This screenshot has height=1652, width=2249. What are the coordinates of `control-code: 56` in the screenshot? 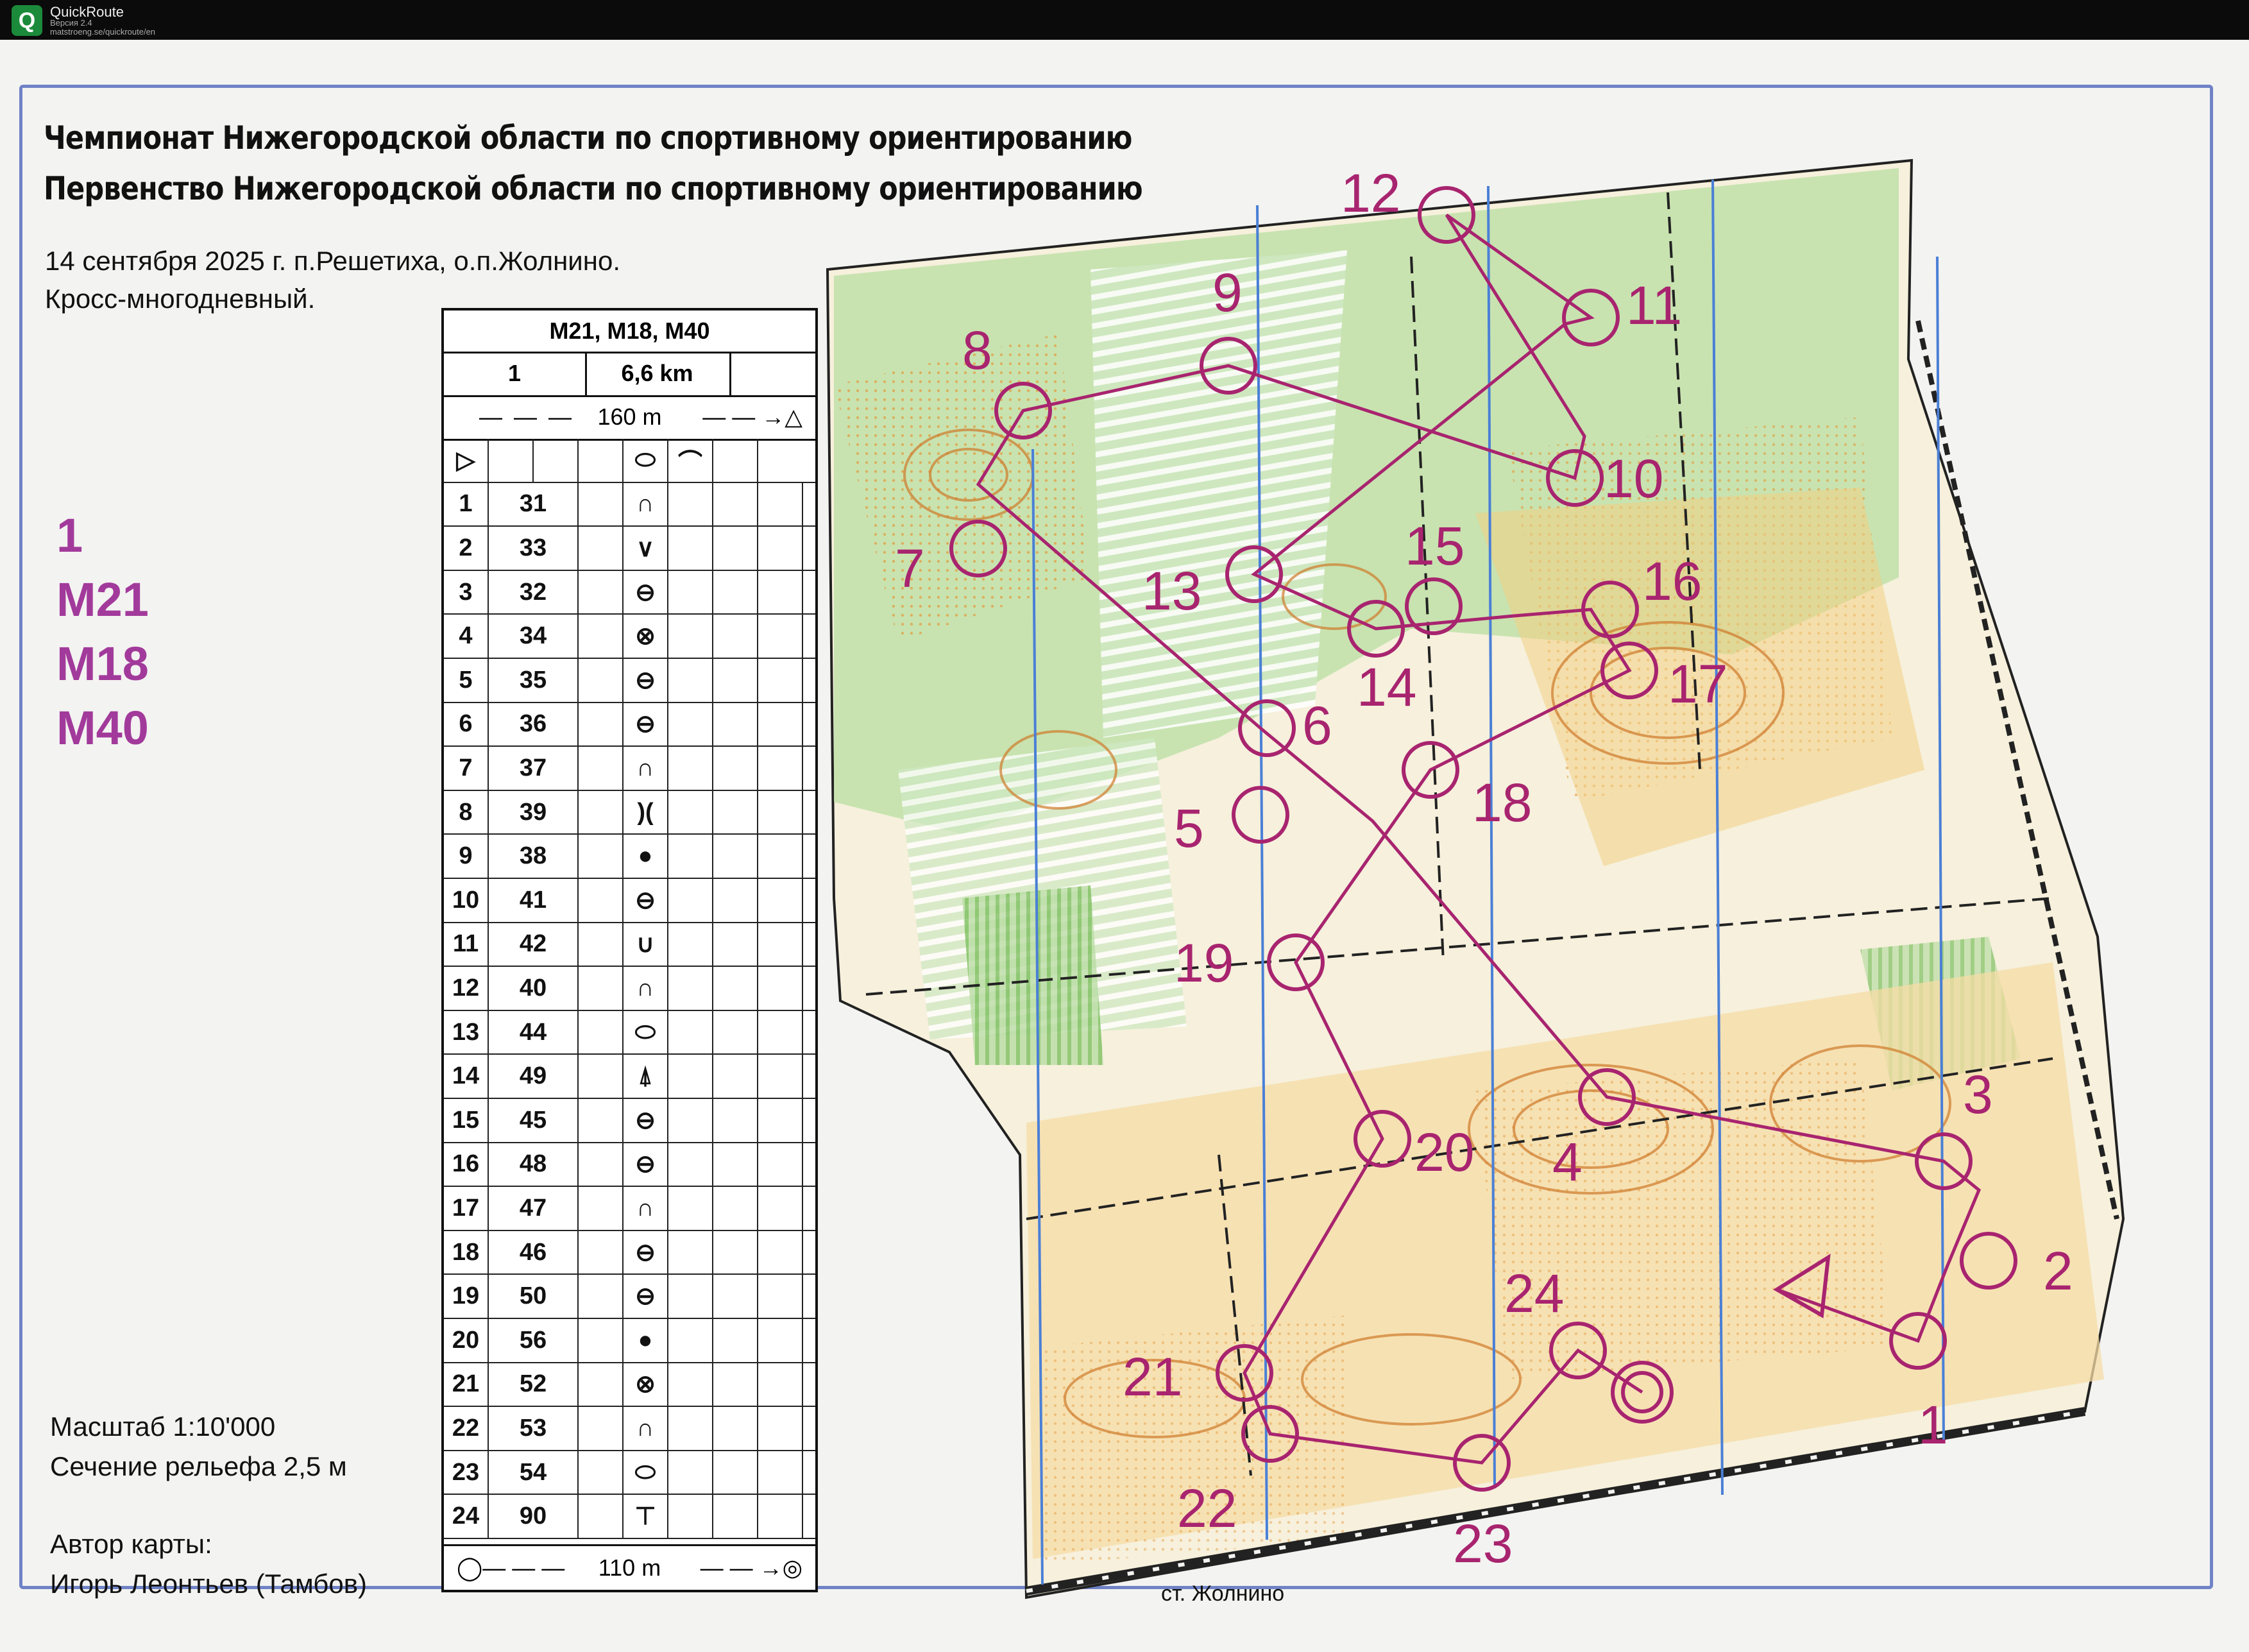 It's located at (534, 1340).